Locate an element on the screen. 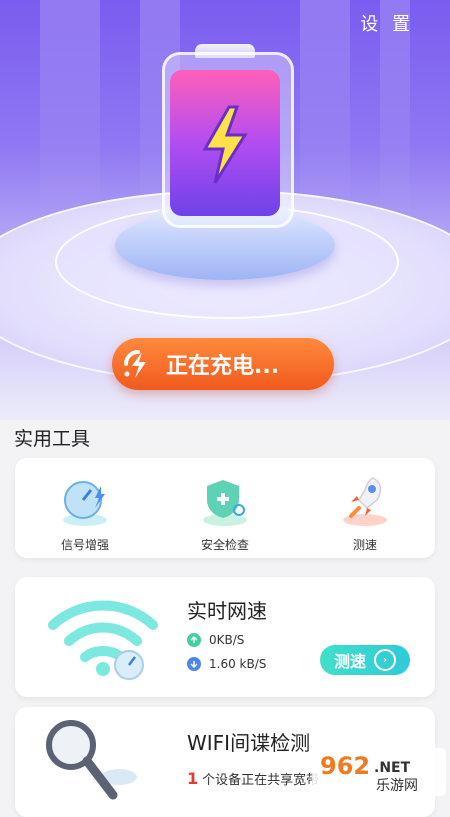  magnifier-icon is located at coordinates (91, 760).